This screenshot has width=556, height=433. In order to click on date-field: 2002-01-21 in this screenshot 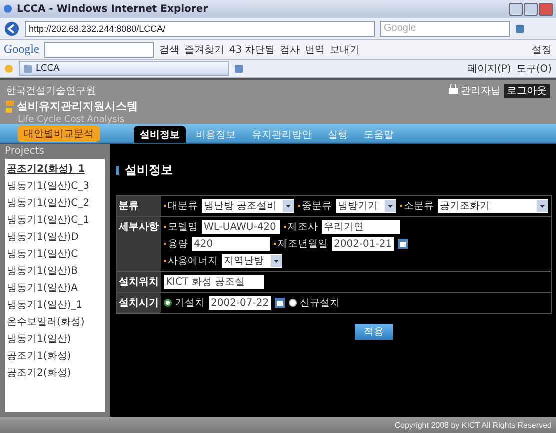, I will do `click(363, 244)`.